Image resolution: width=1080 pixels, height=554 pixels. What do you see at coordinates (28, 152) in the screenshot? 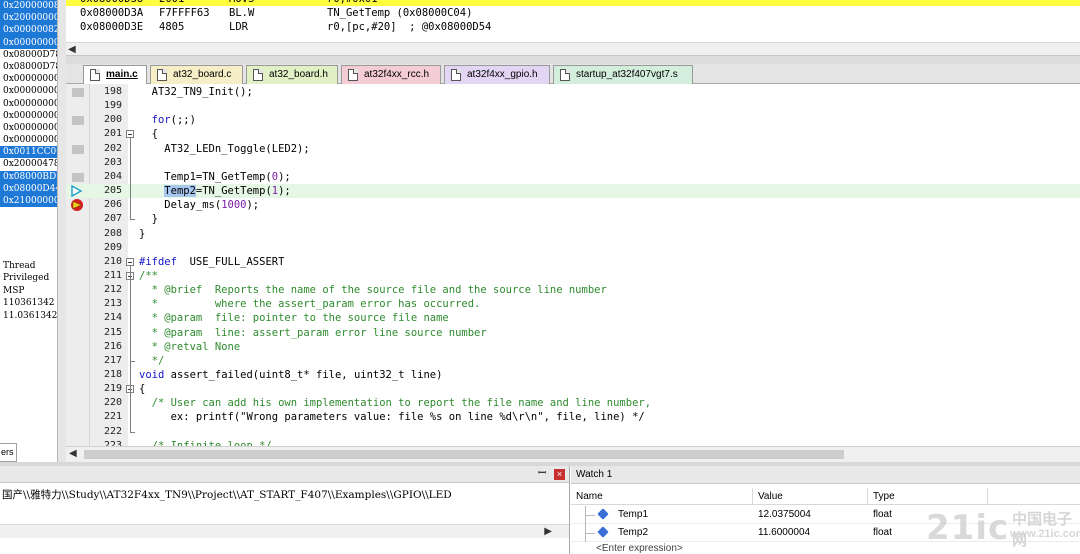
I see `register-value: 0x0011CC00` at bounding box center [28, 152].